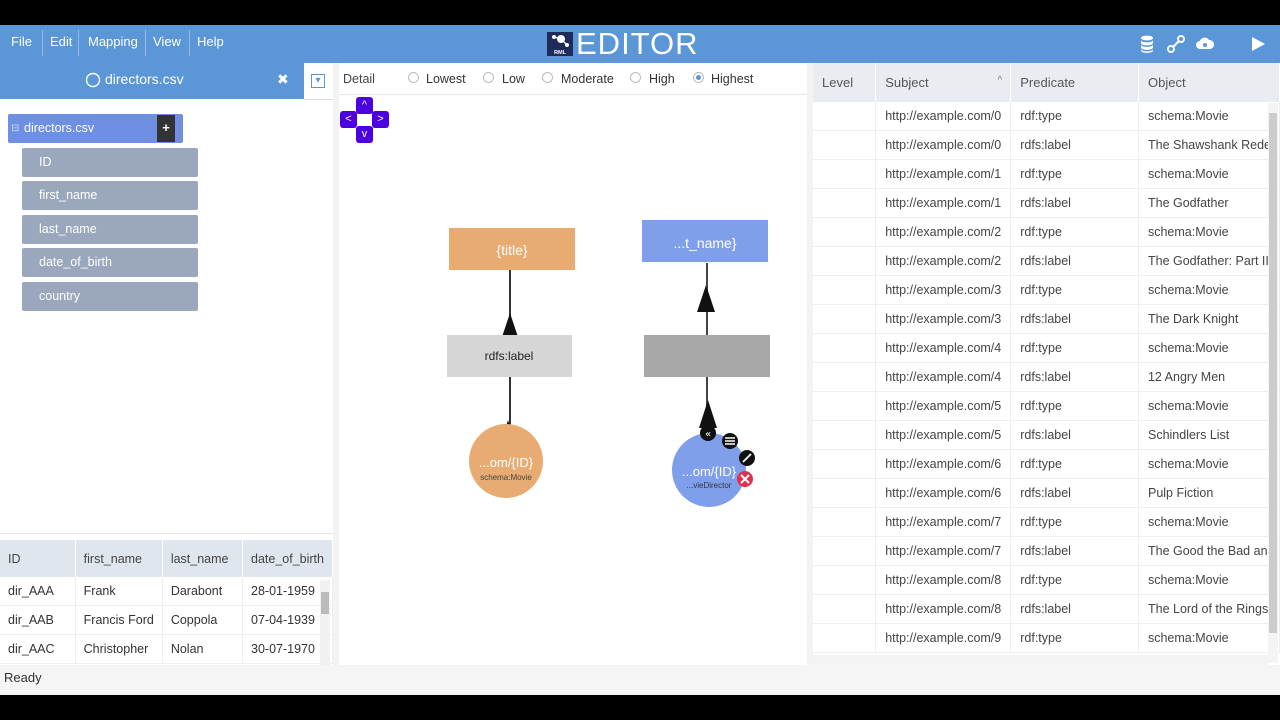 This screenshot has width=1280, height=720. I want to click on source-node: ⊟ directors.csv +, so click(95, 128).